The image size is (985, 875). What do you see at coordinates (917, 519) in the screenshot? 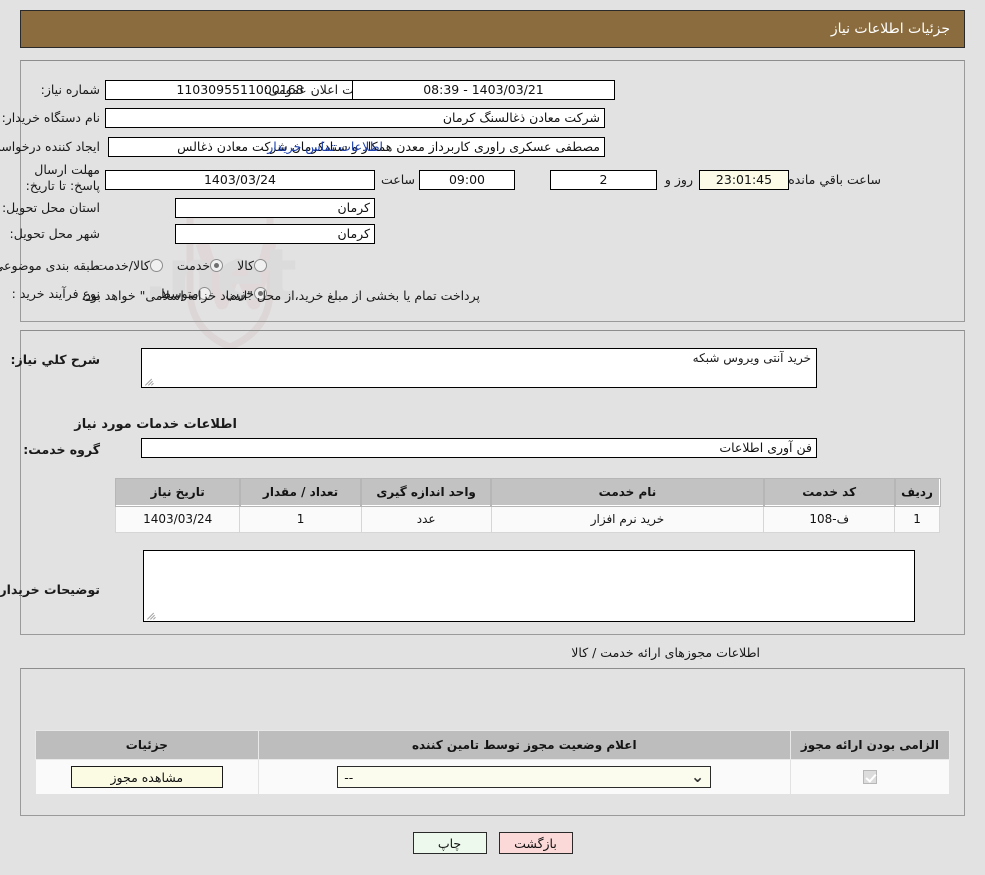
I see `cell-row-no: 1` at bounding box center [917, 519].